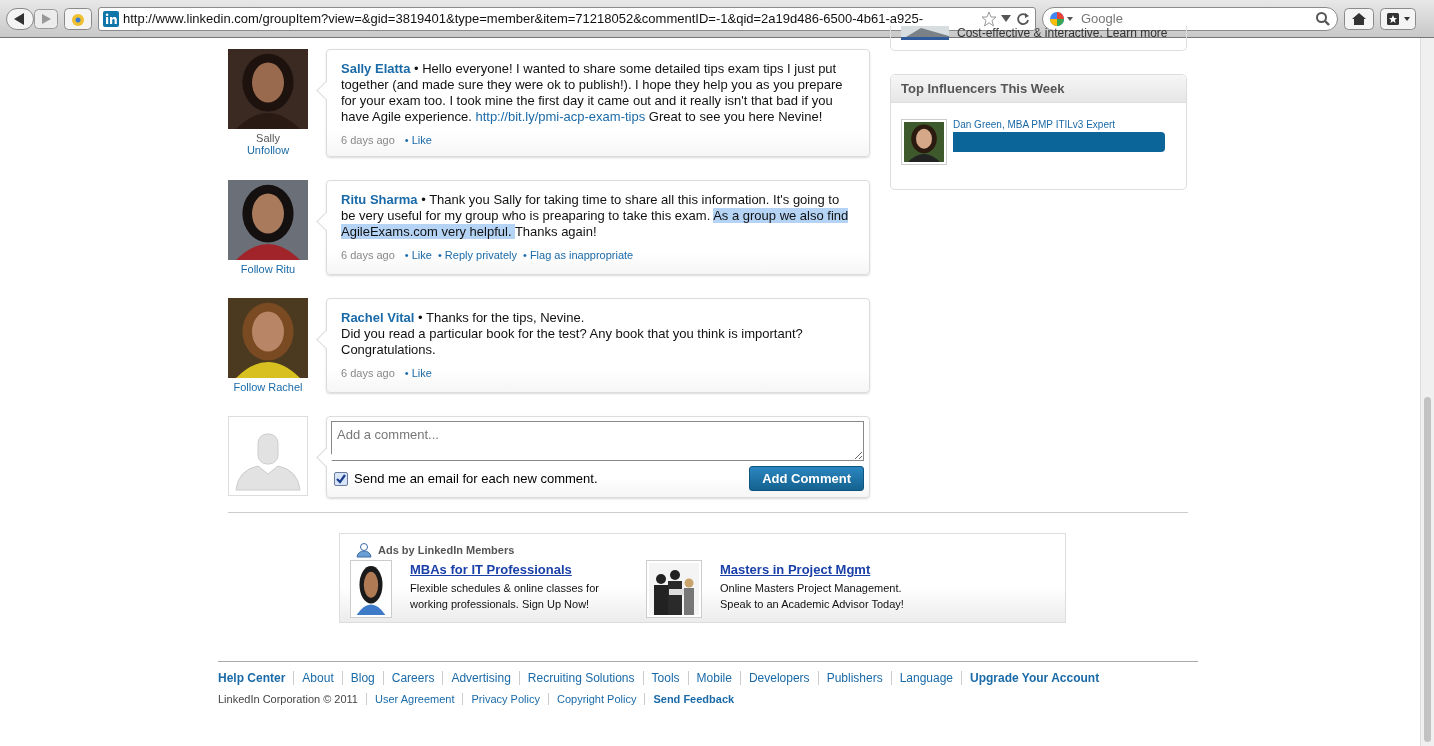 This screenshot has width=1434, height=746. What do you see at coordinates (1062, 18) in the screenshot?
I see `google-icon` at bounding box center [1062, 18].